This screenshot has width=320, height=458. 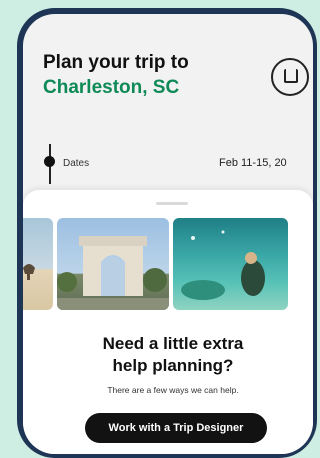 What do you see at coordinates (116, 62) in the screenshot?
I see `title-line-1: Plan your trip to` at bounding box center [116, 62].